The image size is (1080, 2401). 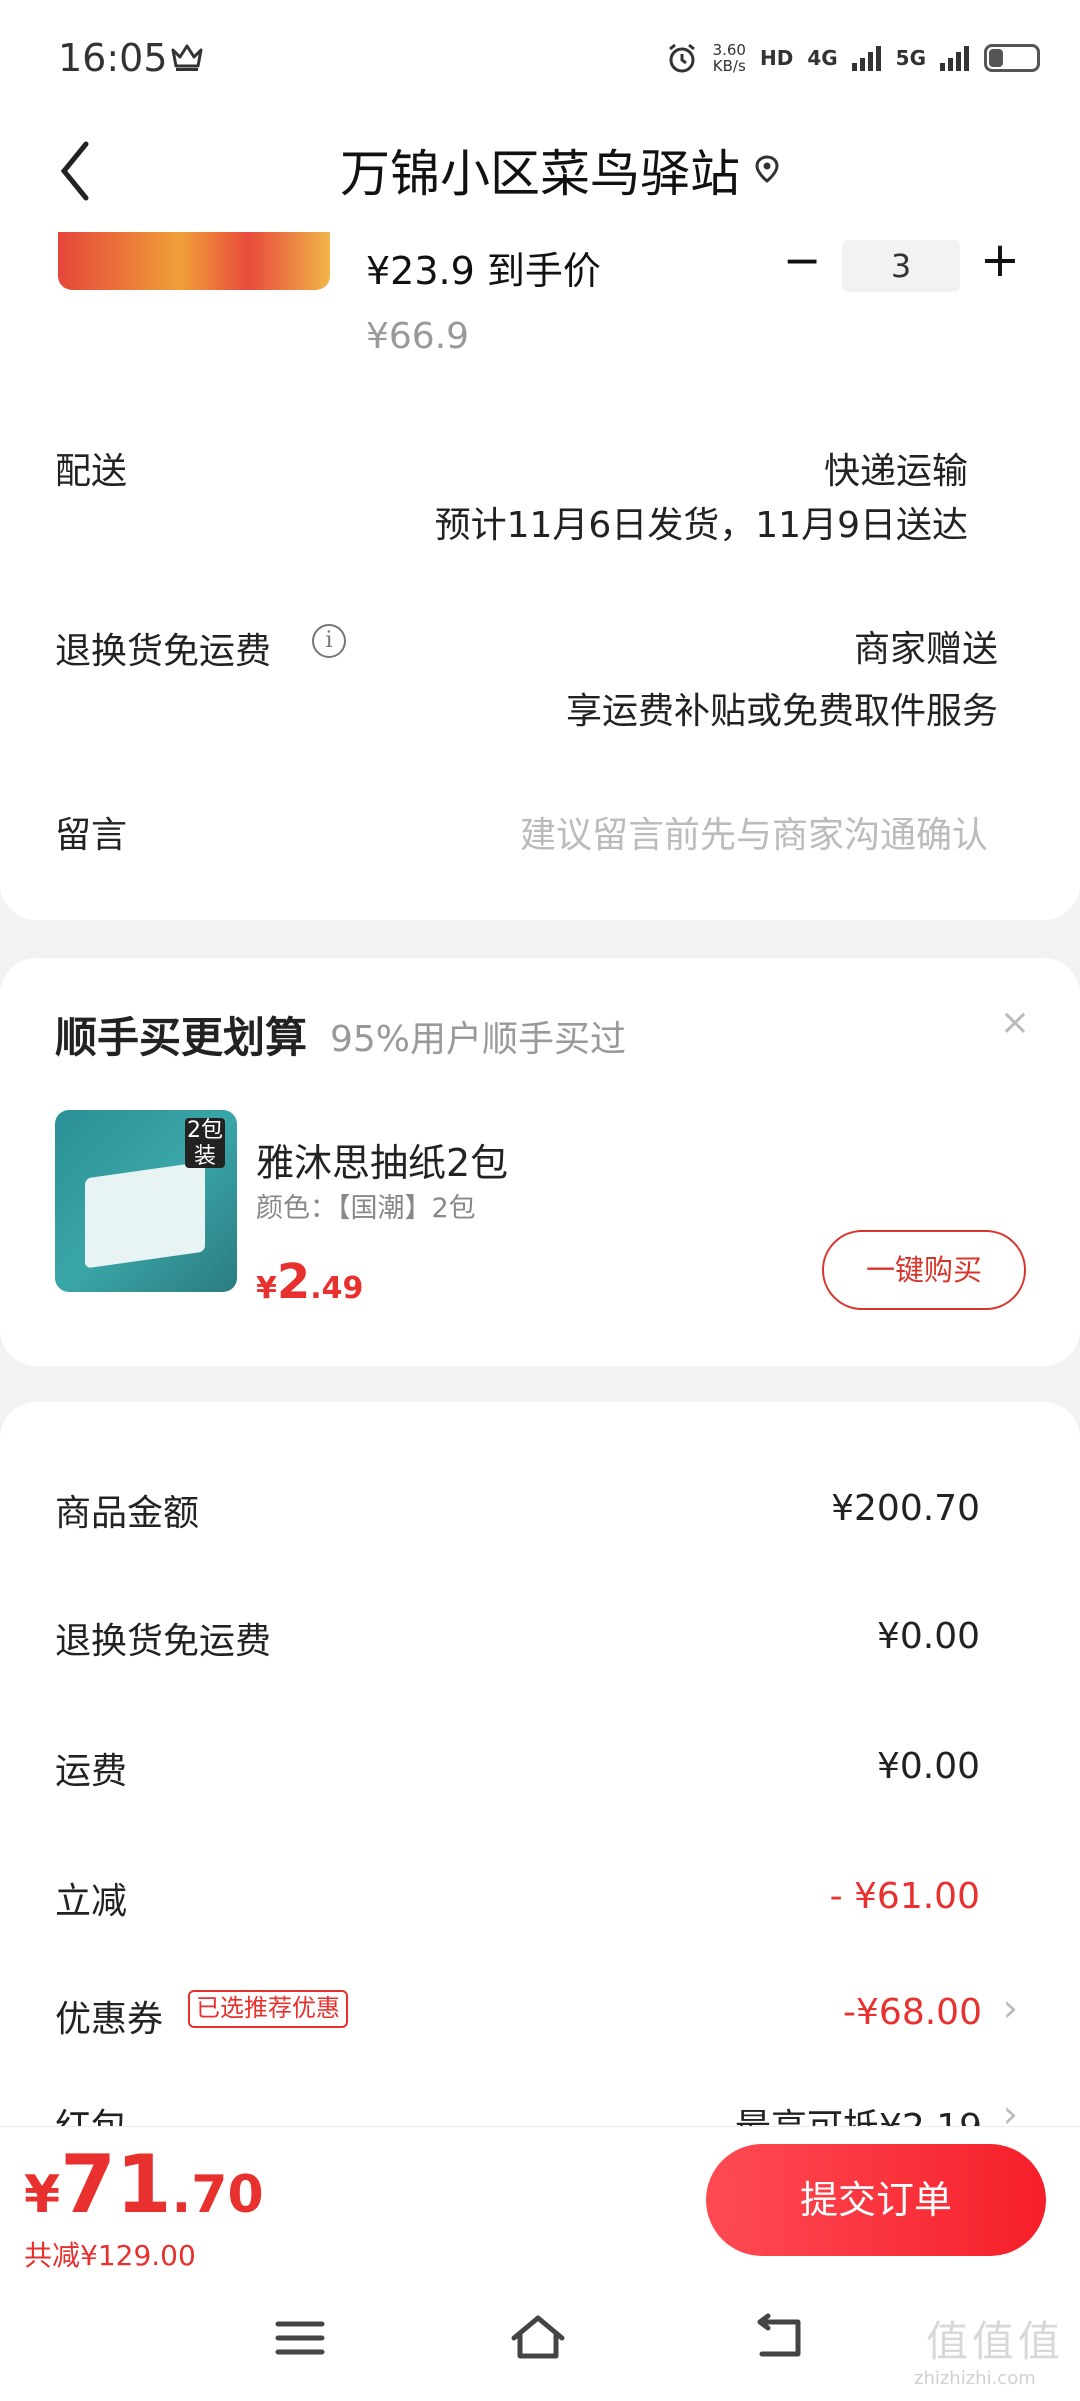 I want to click on net-speed: 3.60 KB/s, so click(x=729, y=58).